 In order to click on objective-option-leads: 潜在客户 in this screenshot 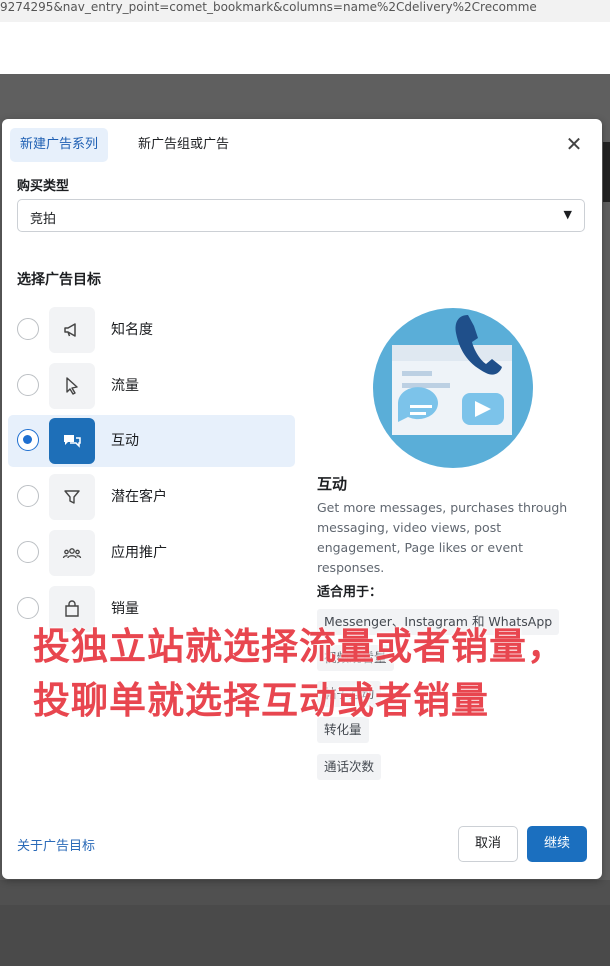, I will do `click(151, 497)`.